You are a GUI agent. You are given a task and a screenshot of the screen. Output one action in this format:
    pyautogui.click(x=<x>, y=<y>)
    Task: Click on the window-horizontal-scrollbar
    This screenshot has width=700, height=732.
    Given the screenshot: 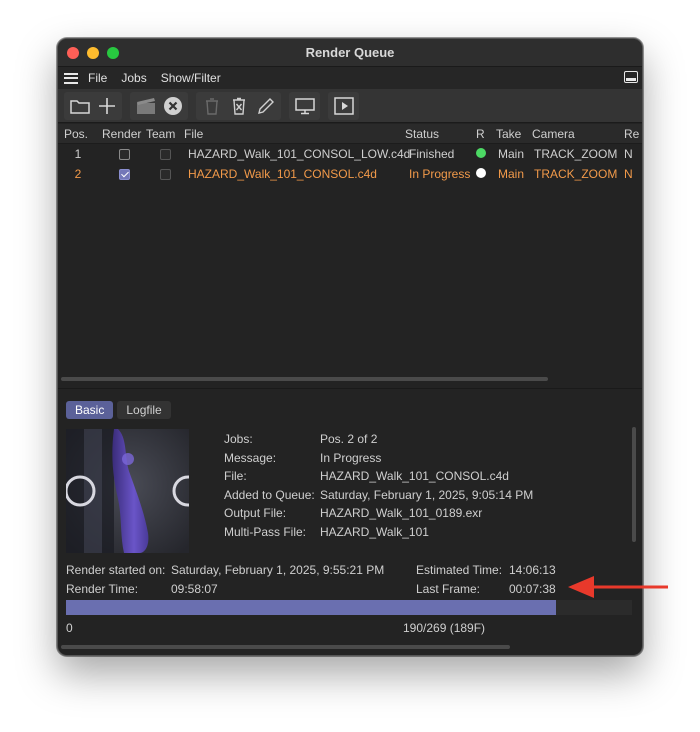 What is the action you would take?
    pyautogui.click(x=285, y=647)
    